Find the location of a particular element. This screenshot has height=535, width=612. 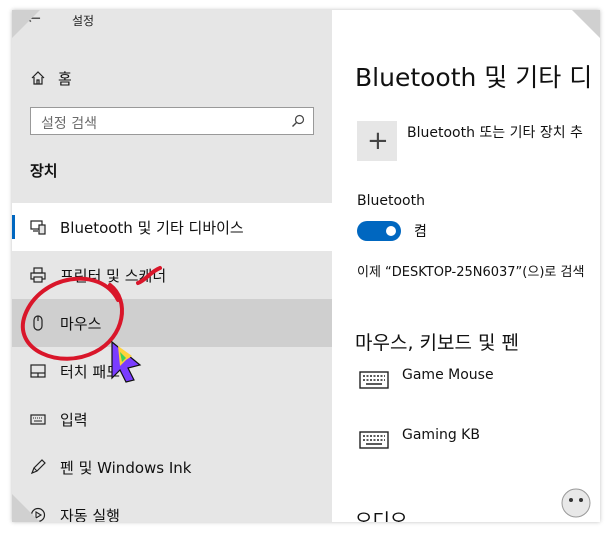

device-item: Game Mouse is located at coordinates (478, 387).